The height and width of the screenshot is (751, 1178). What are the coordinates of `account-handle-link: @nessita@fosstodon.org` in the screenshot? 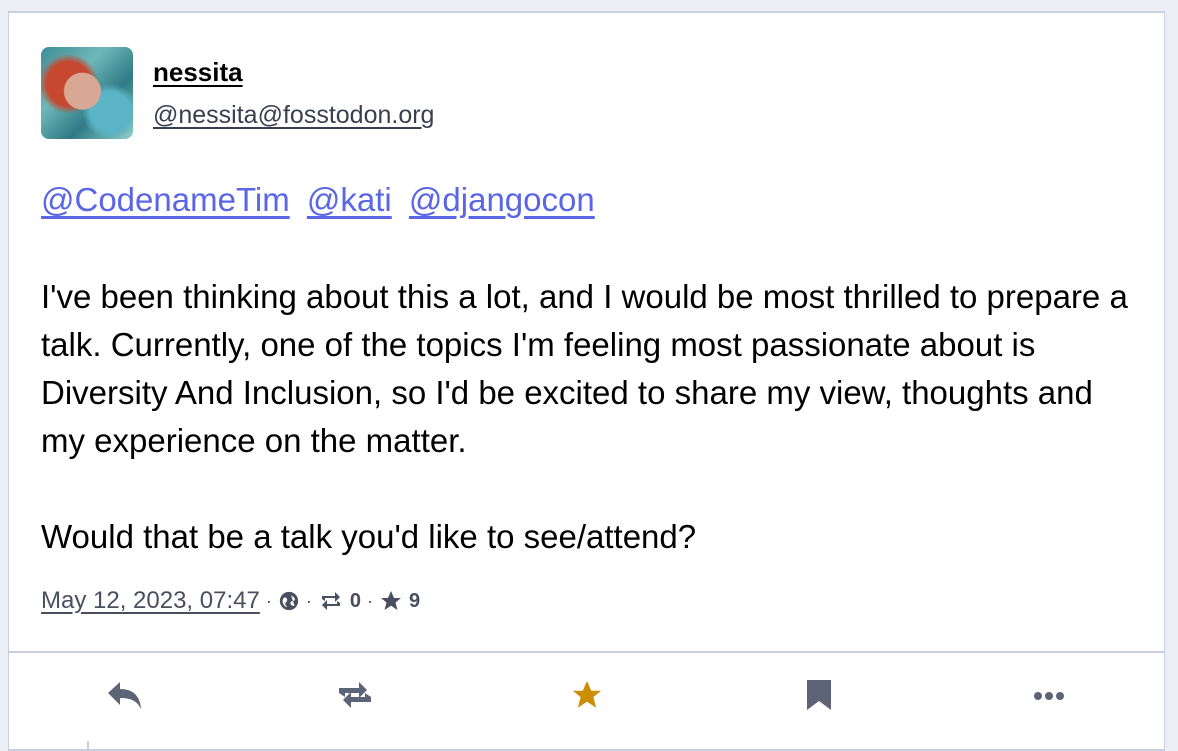 It's located at (293, 115).